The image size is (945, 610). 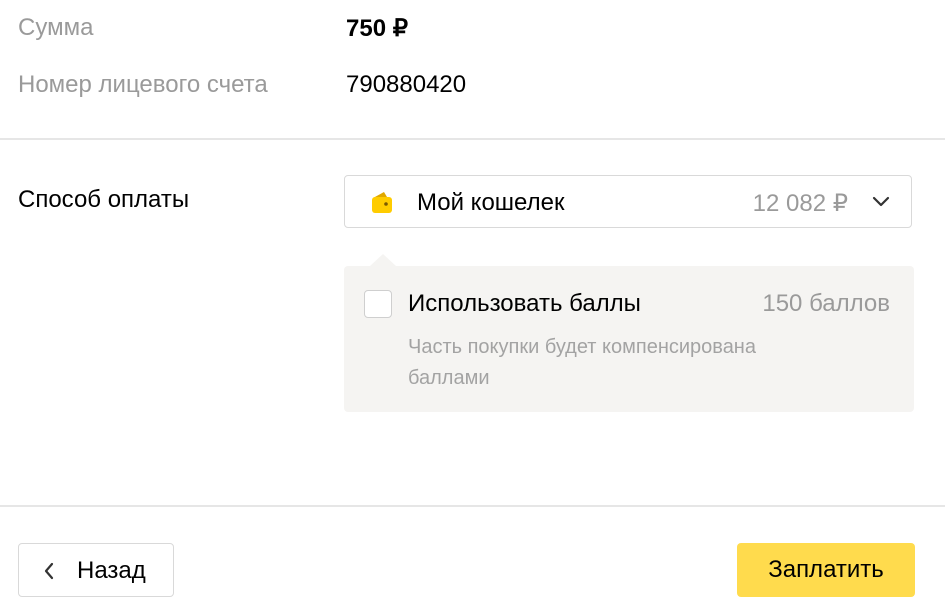 What do you see at coordinates (382, 202) in the screenshot?
I see `wallet-icon` at bounding box center [382, 202].